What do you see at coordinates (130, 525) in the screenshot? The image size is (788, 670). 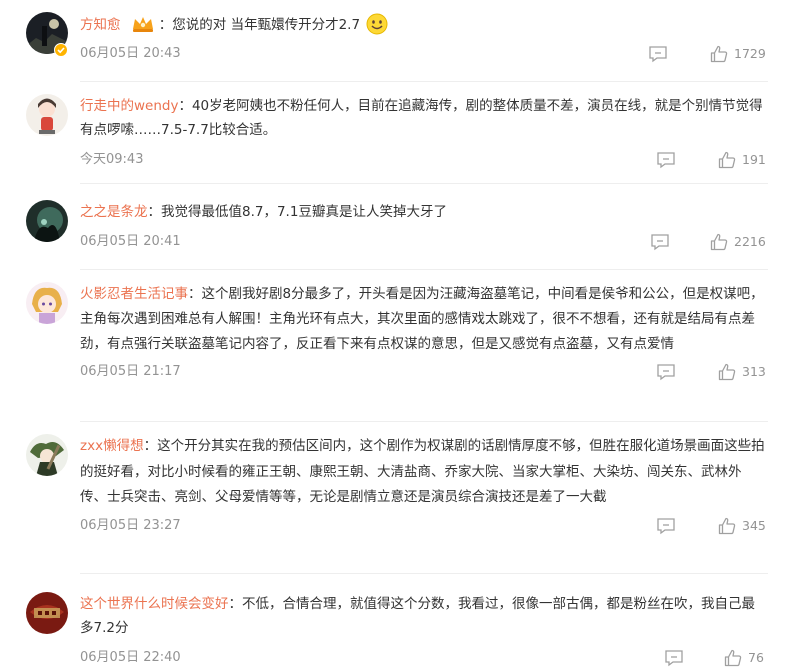 I see `comment-time: 06月05日 23:27` at bounding box center [130, 525].